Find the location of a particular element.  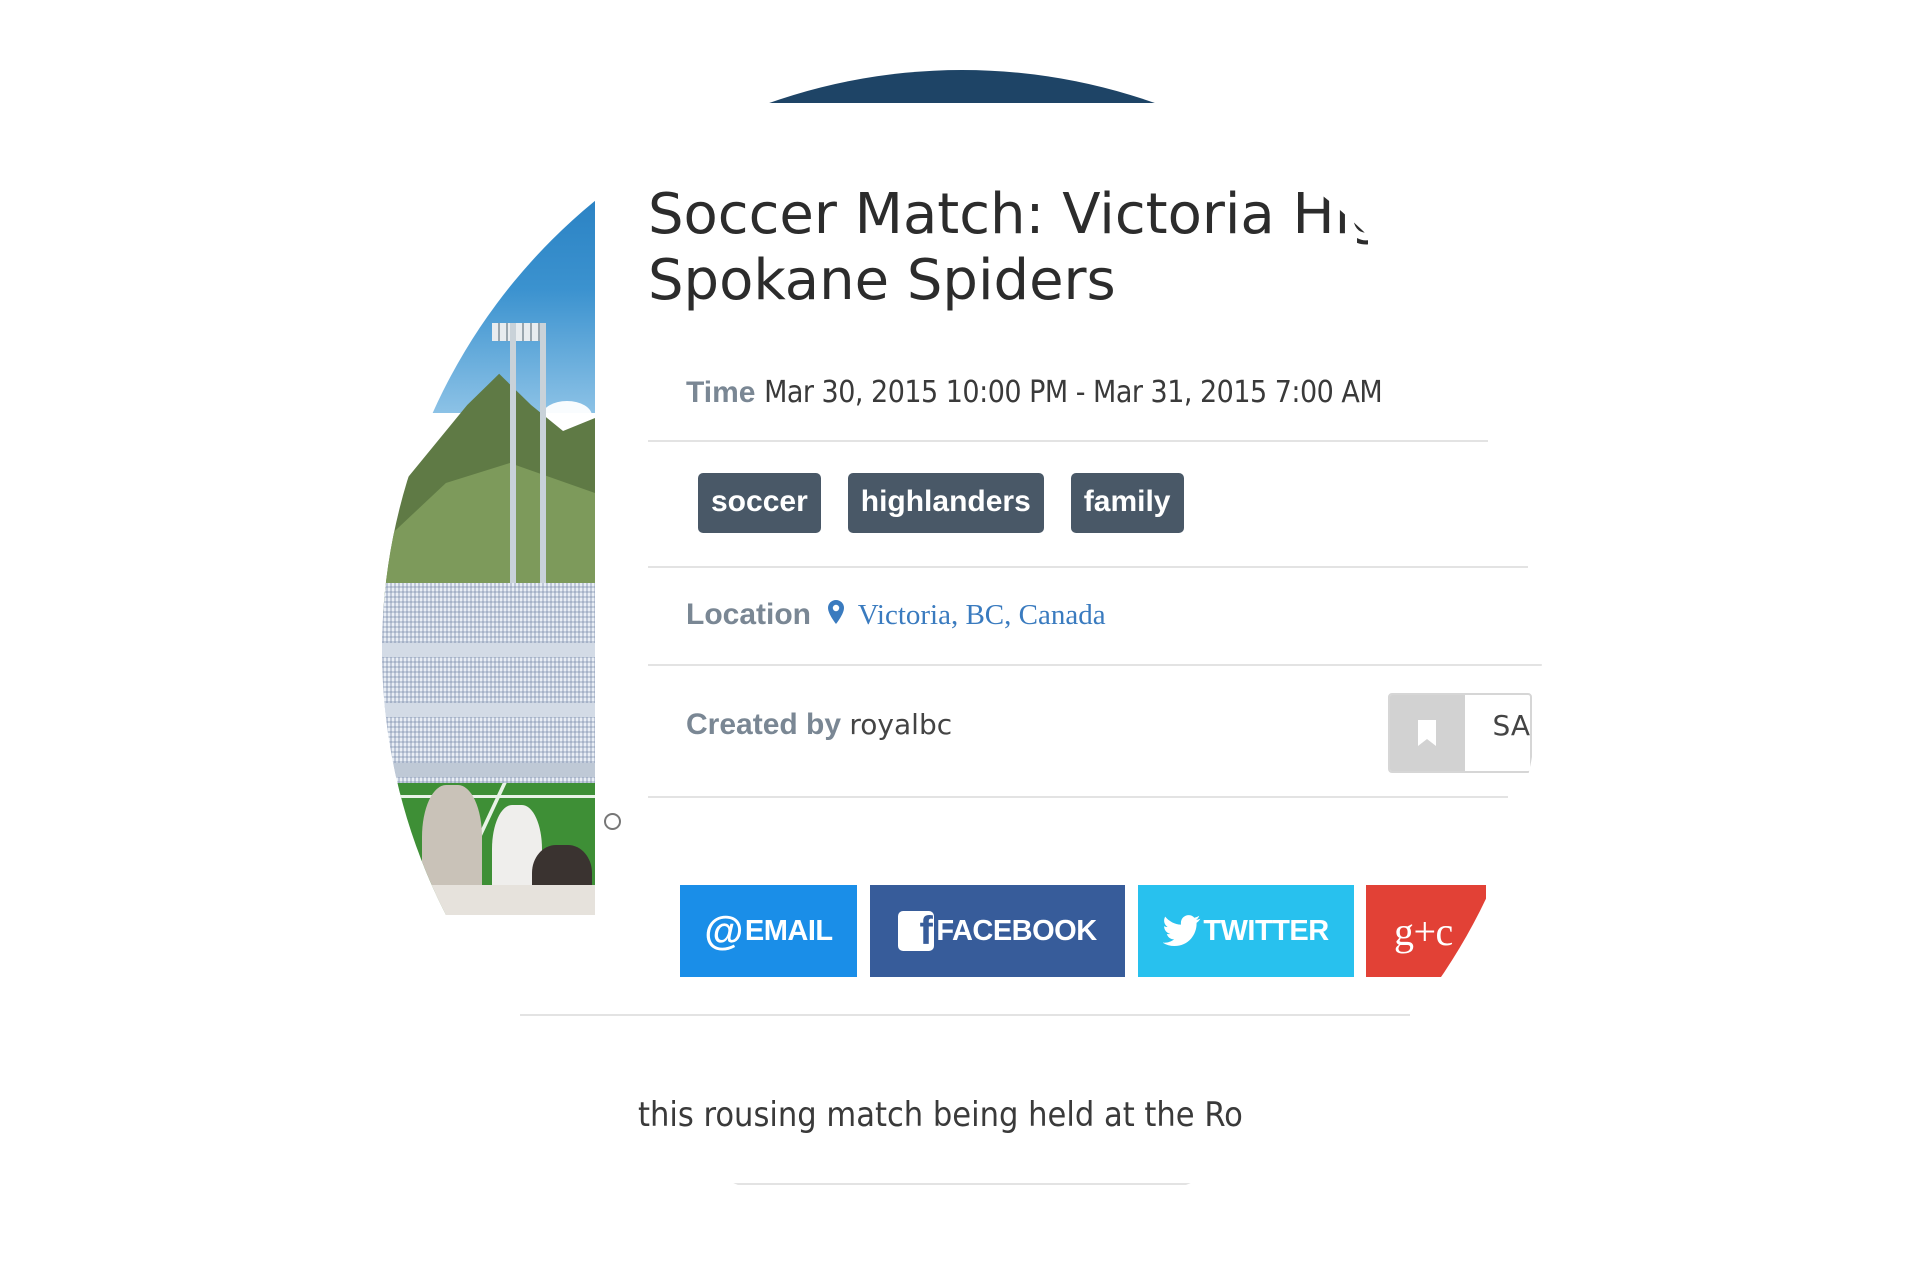

field-line is located at coordinates (488, 796).